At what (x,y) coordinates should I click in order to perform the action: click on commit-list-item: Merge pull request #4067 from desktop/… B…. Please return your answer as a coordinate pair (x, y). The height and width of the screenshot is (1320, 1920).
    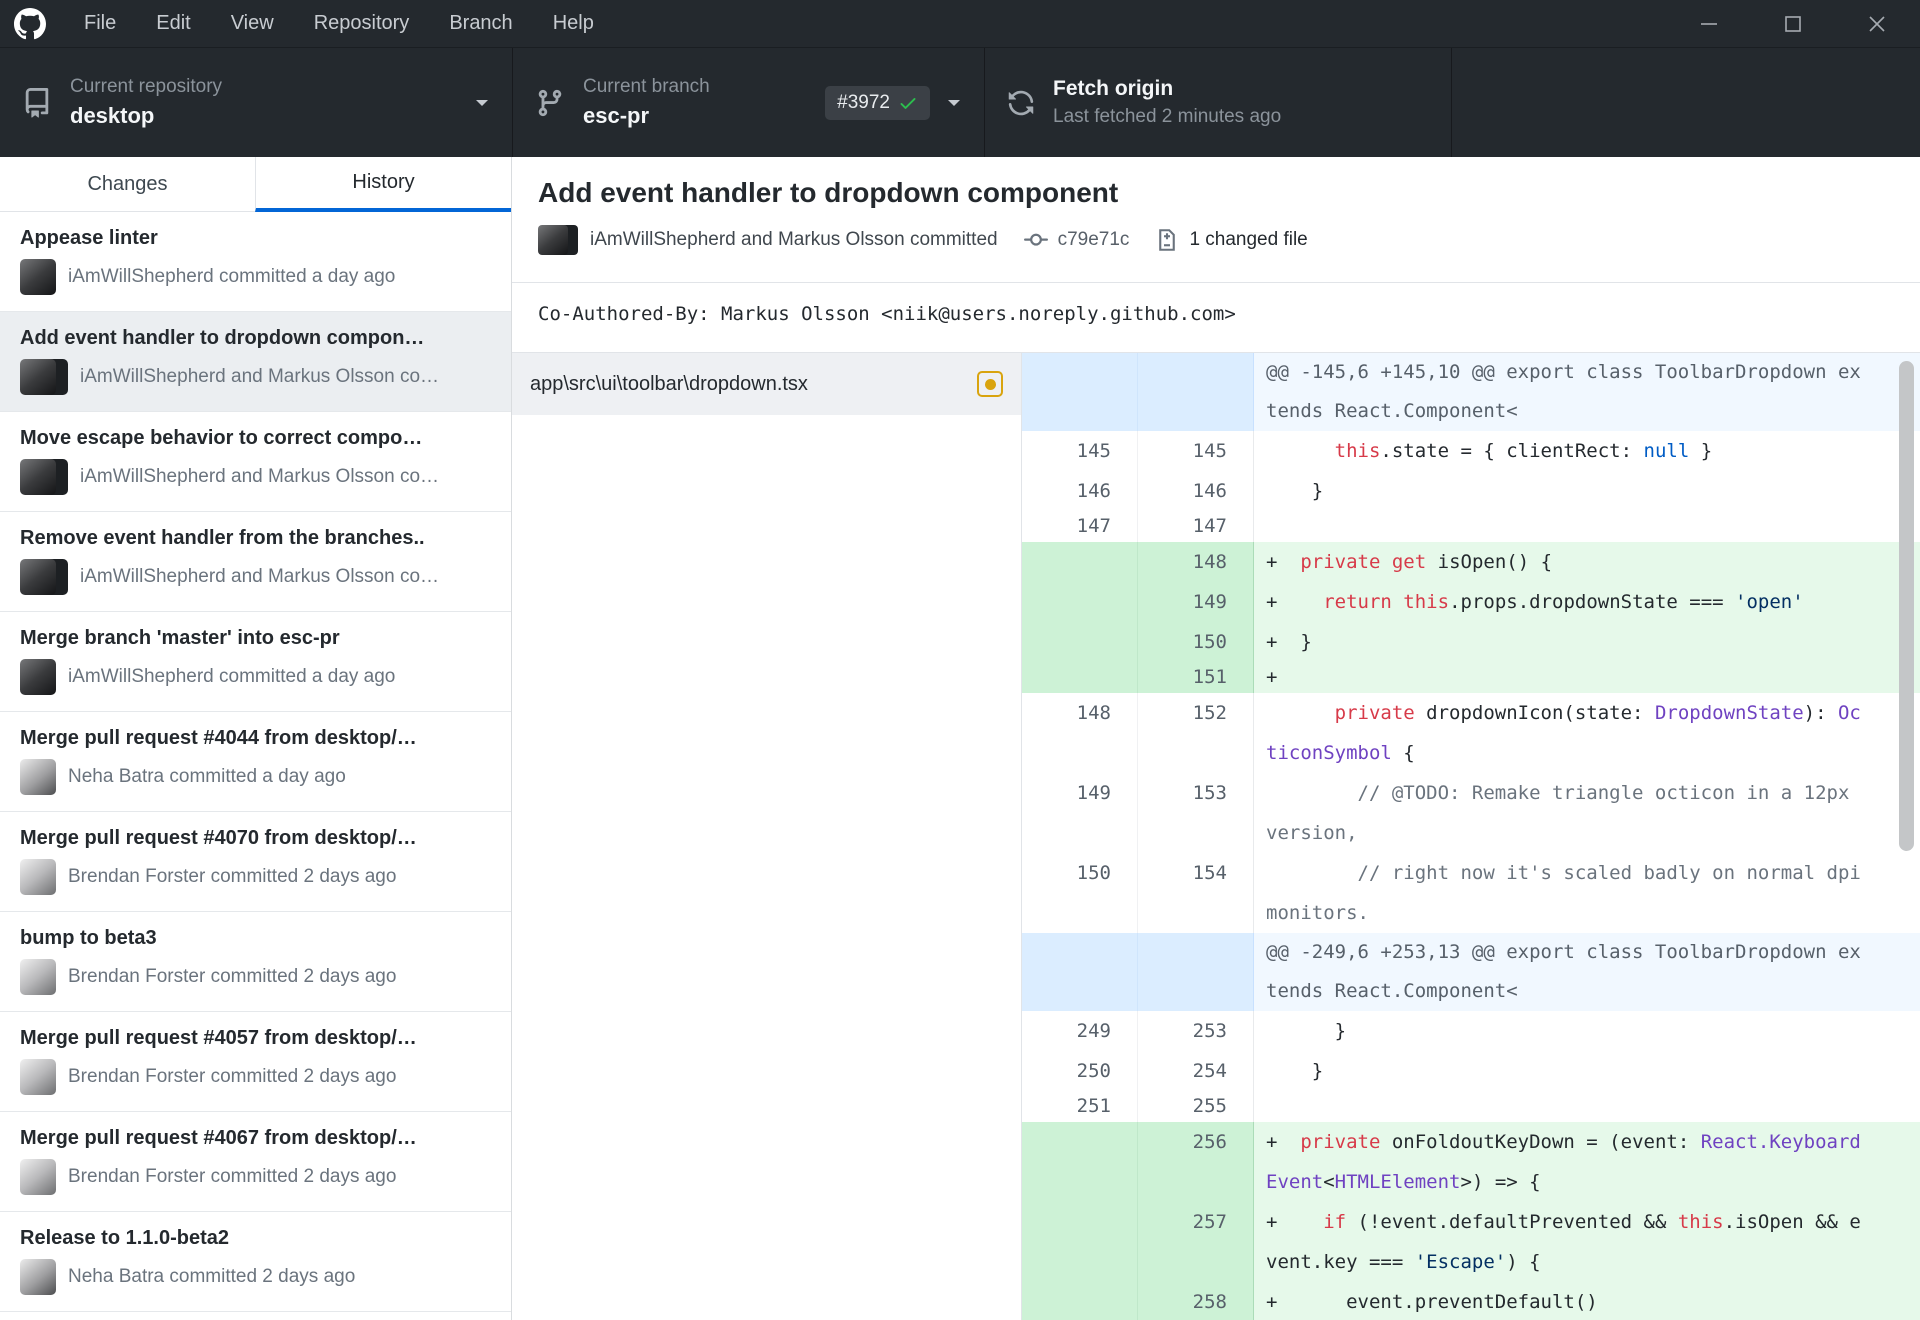
    Looking at the image, I should click on (255, 1162).